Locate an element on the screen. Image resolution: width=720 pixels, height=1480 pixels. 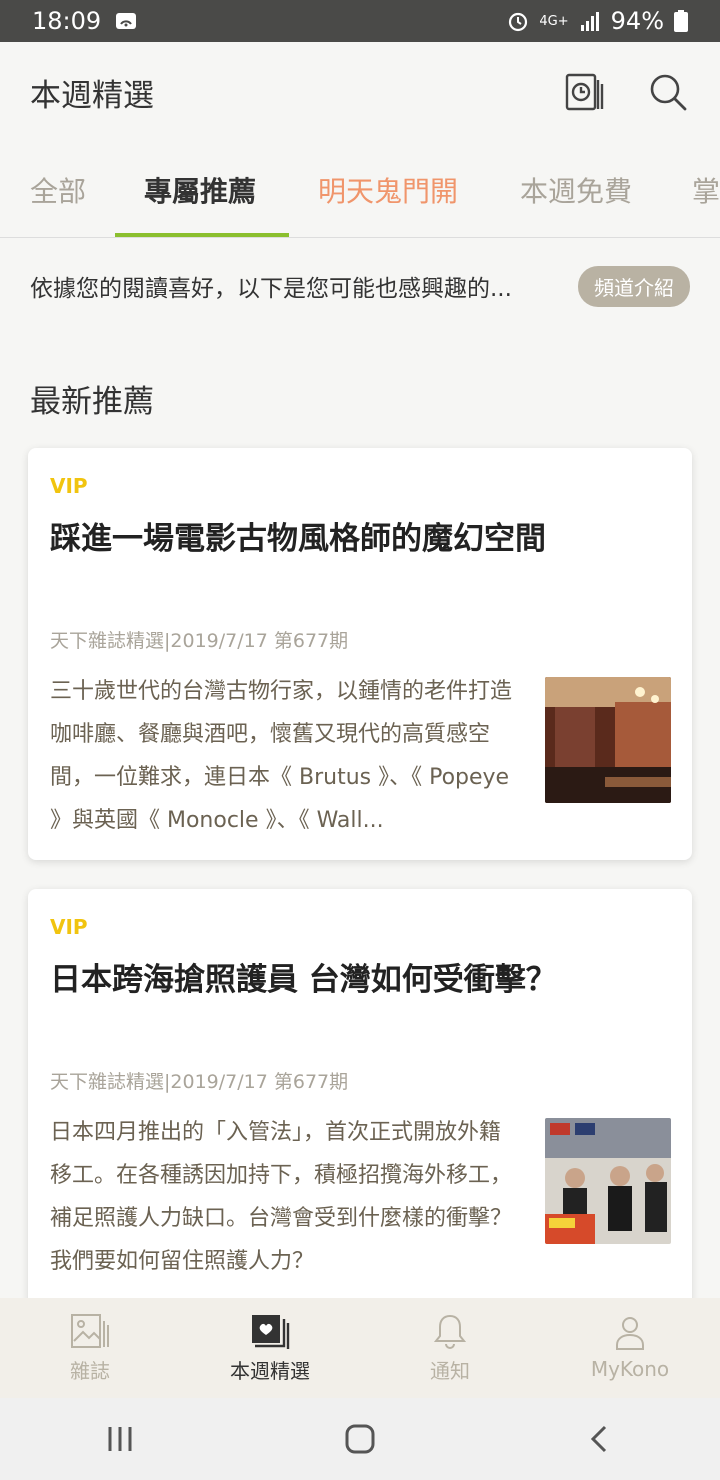
tab-overflow: 掌 is located at coordinates (706, 190).